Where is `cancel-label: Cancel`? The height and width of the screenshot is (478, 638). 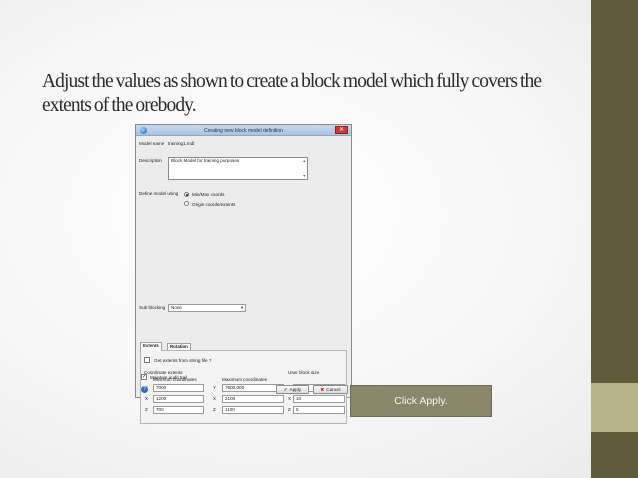 cancel-label: Cancel is located at coordinates (333, 389).